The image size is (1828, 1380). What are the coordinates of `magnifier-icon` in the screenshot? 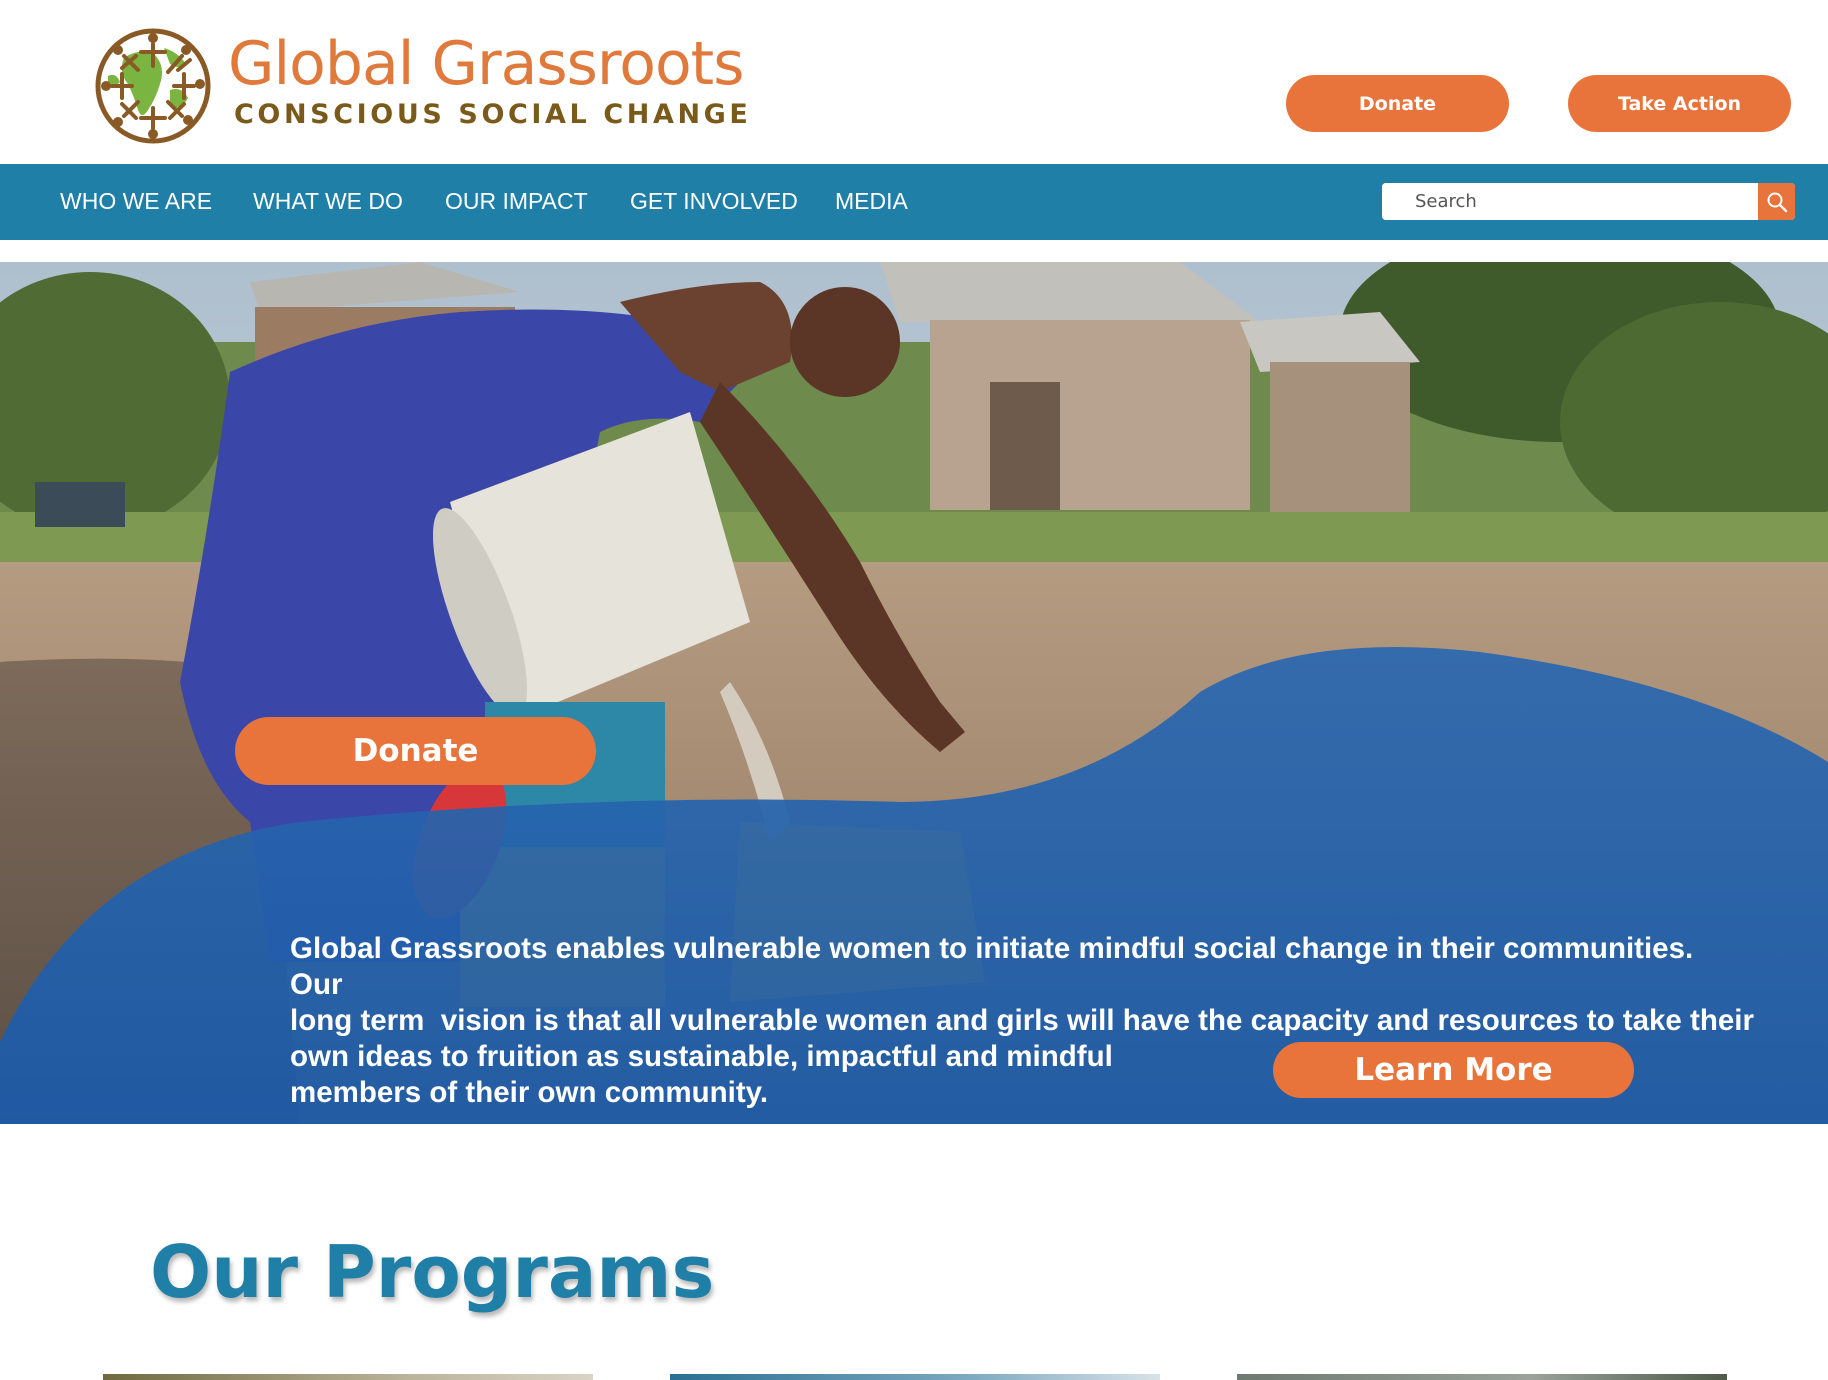 It's located at (1777, 202).